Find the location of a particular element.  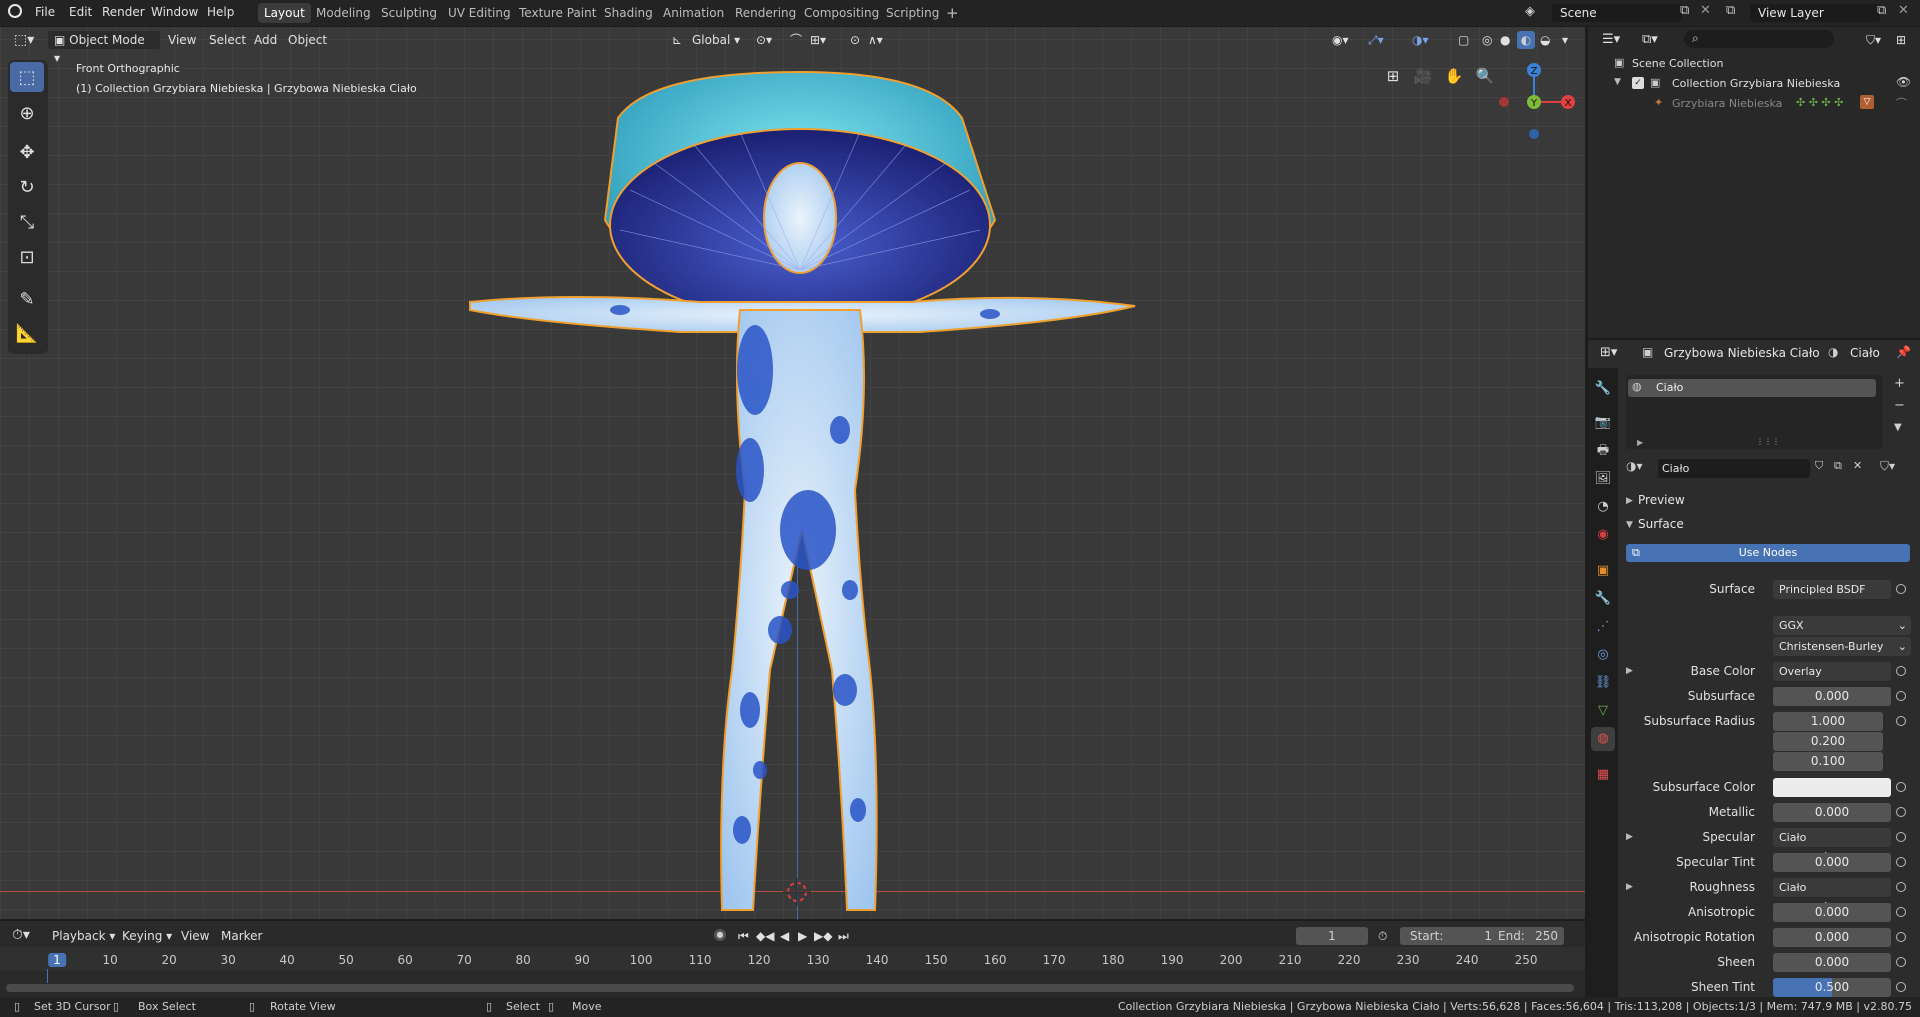

material-shading-icon: ◐ is located at coordinates (1526, 40).